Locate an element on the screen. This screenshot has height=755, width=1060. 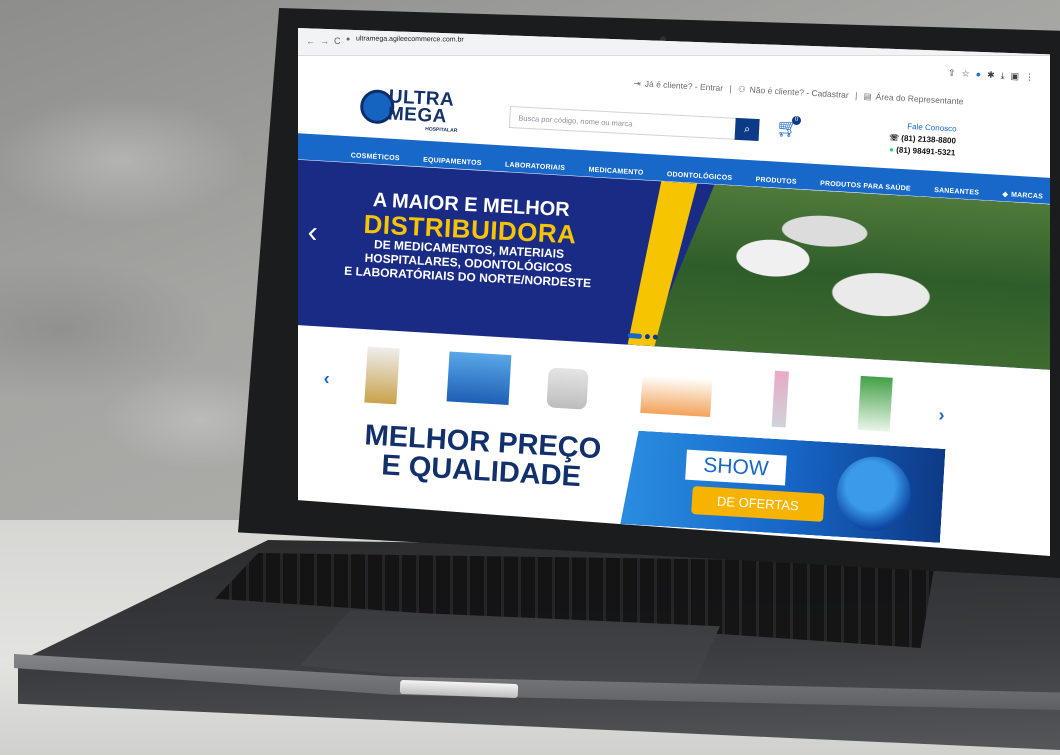
search-box: Busca por código, nome ou marca ⌕ is located at coordinates (634, 124).